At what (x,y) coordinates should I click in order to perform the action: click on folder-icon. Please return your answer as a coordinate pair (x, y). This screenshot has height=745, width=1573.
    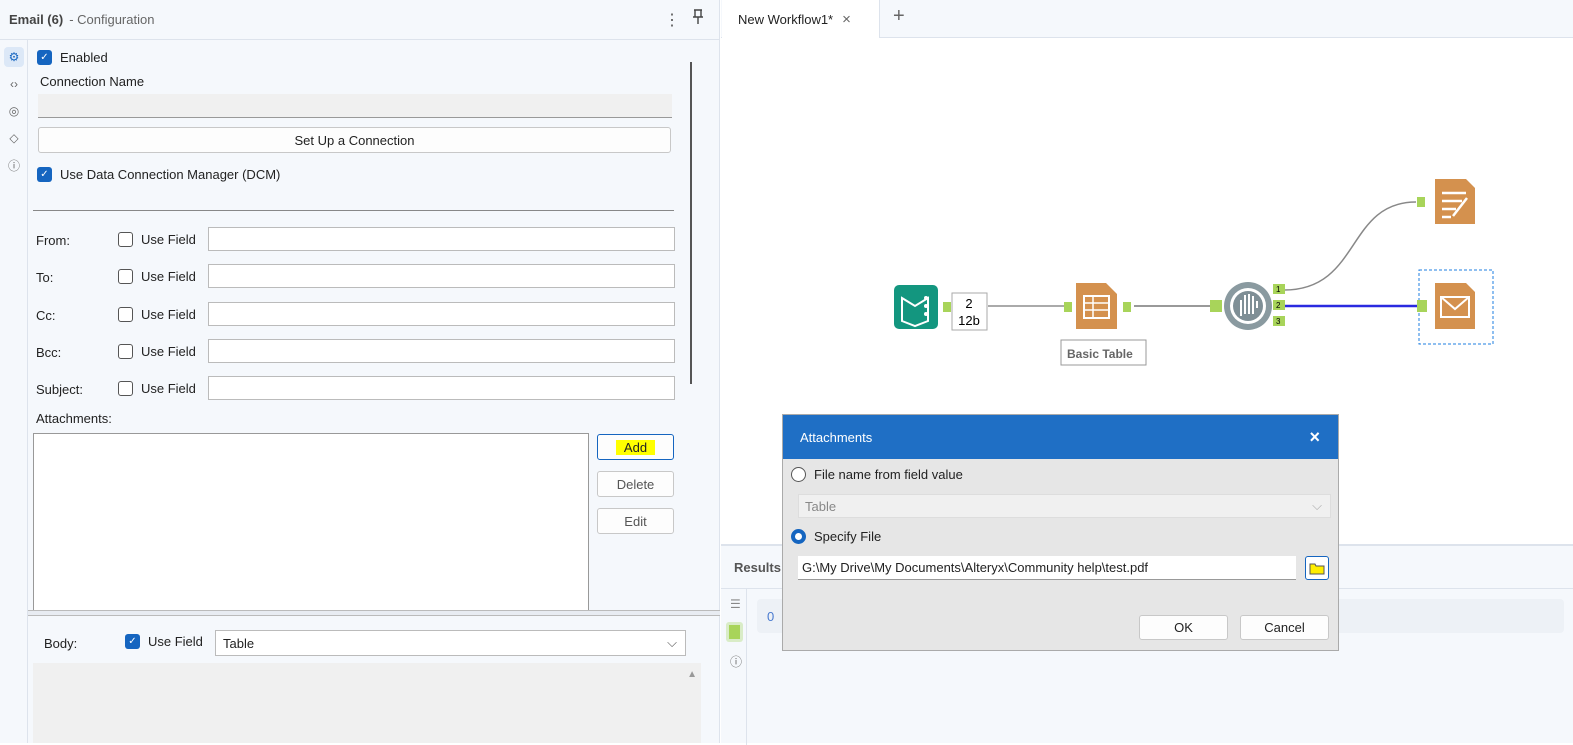
    Looking at the image, I should click on (1317, 569).